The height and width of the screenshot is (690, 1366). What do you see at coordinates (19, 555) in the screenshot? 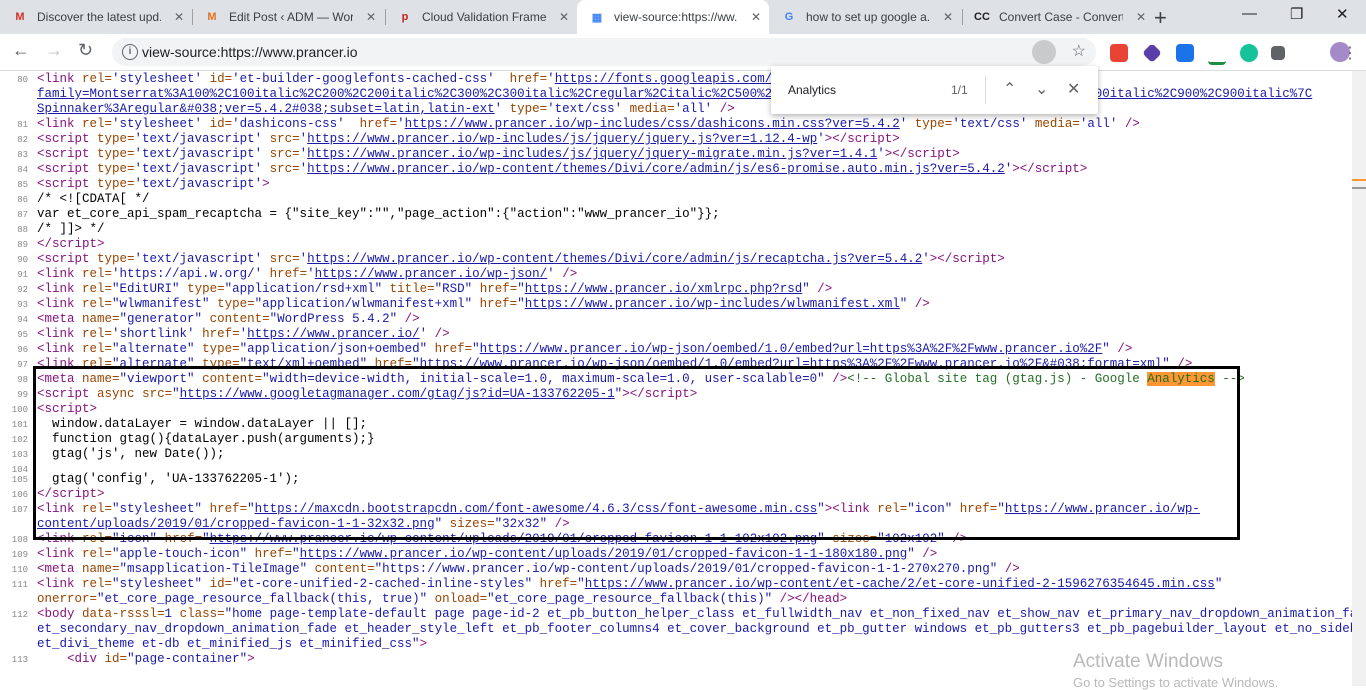
I see `line-number: 109` at bounding box center [19, 555].